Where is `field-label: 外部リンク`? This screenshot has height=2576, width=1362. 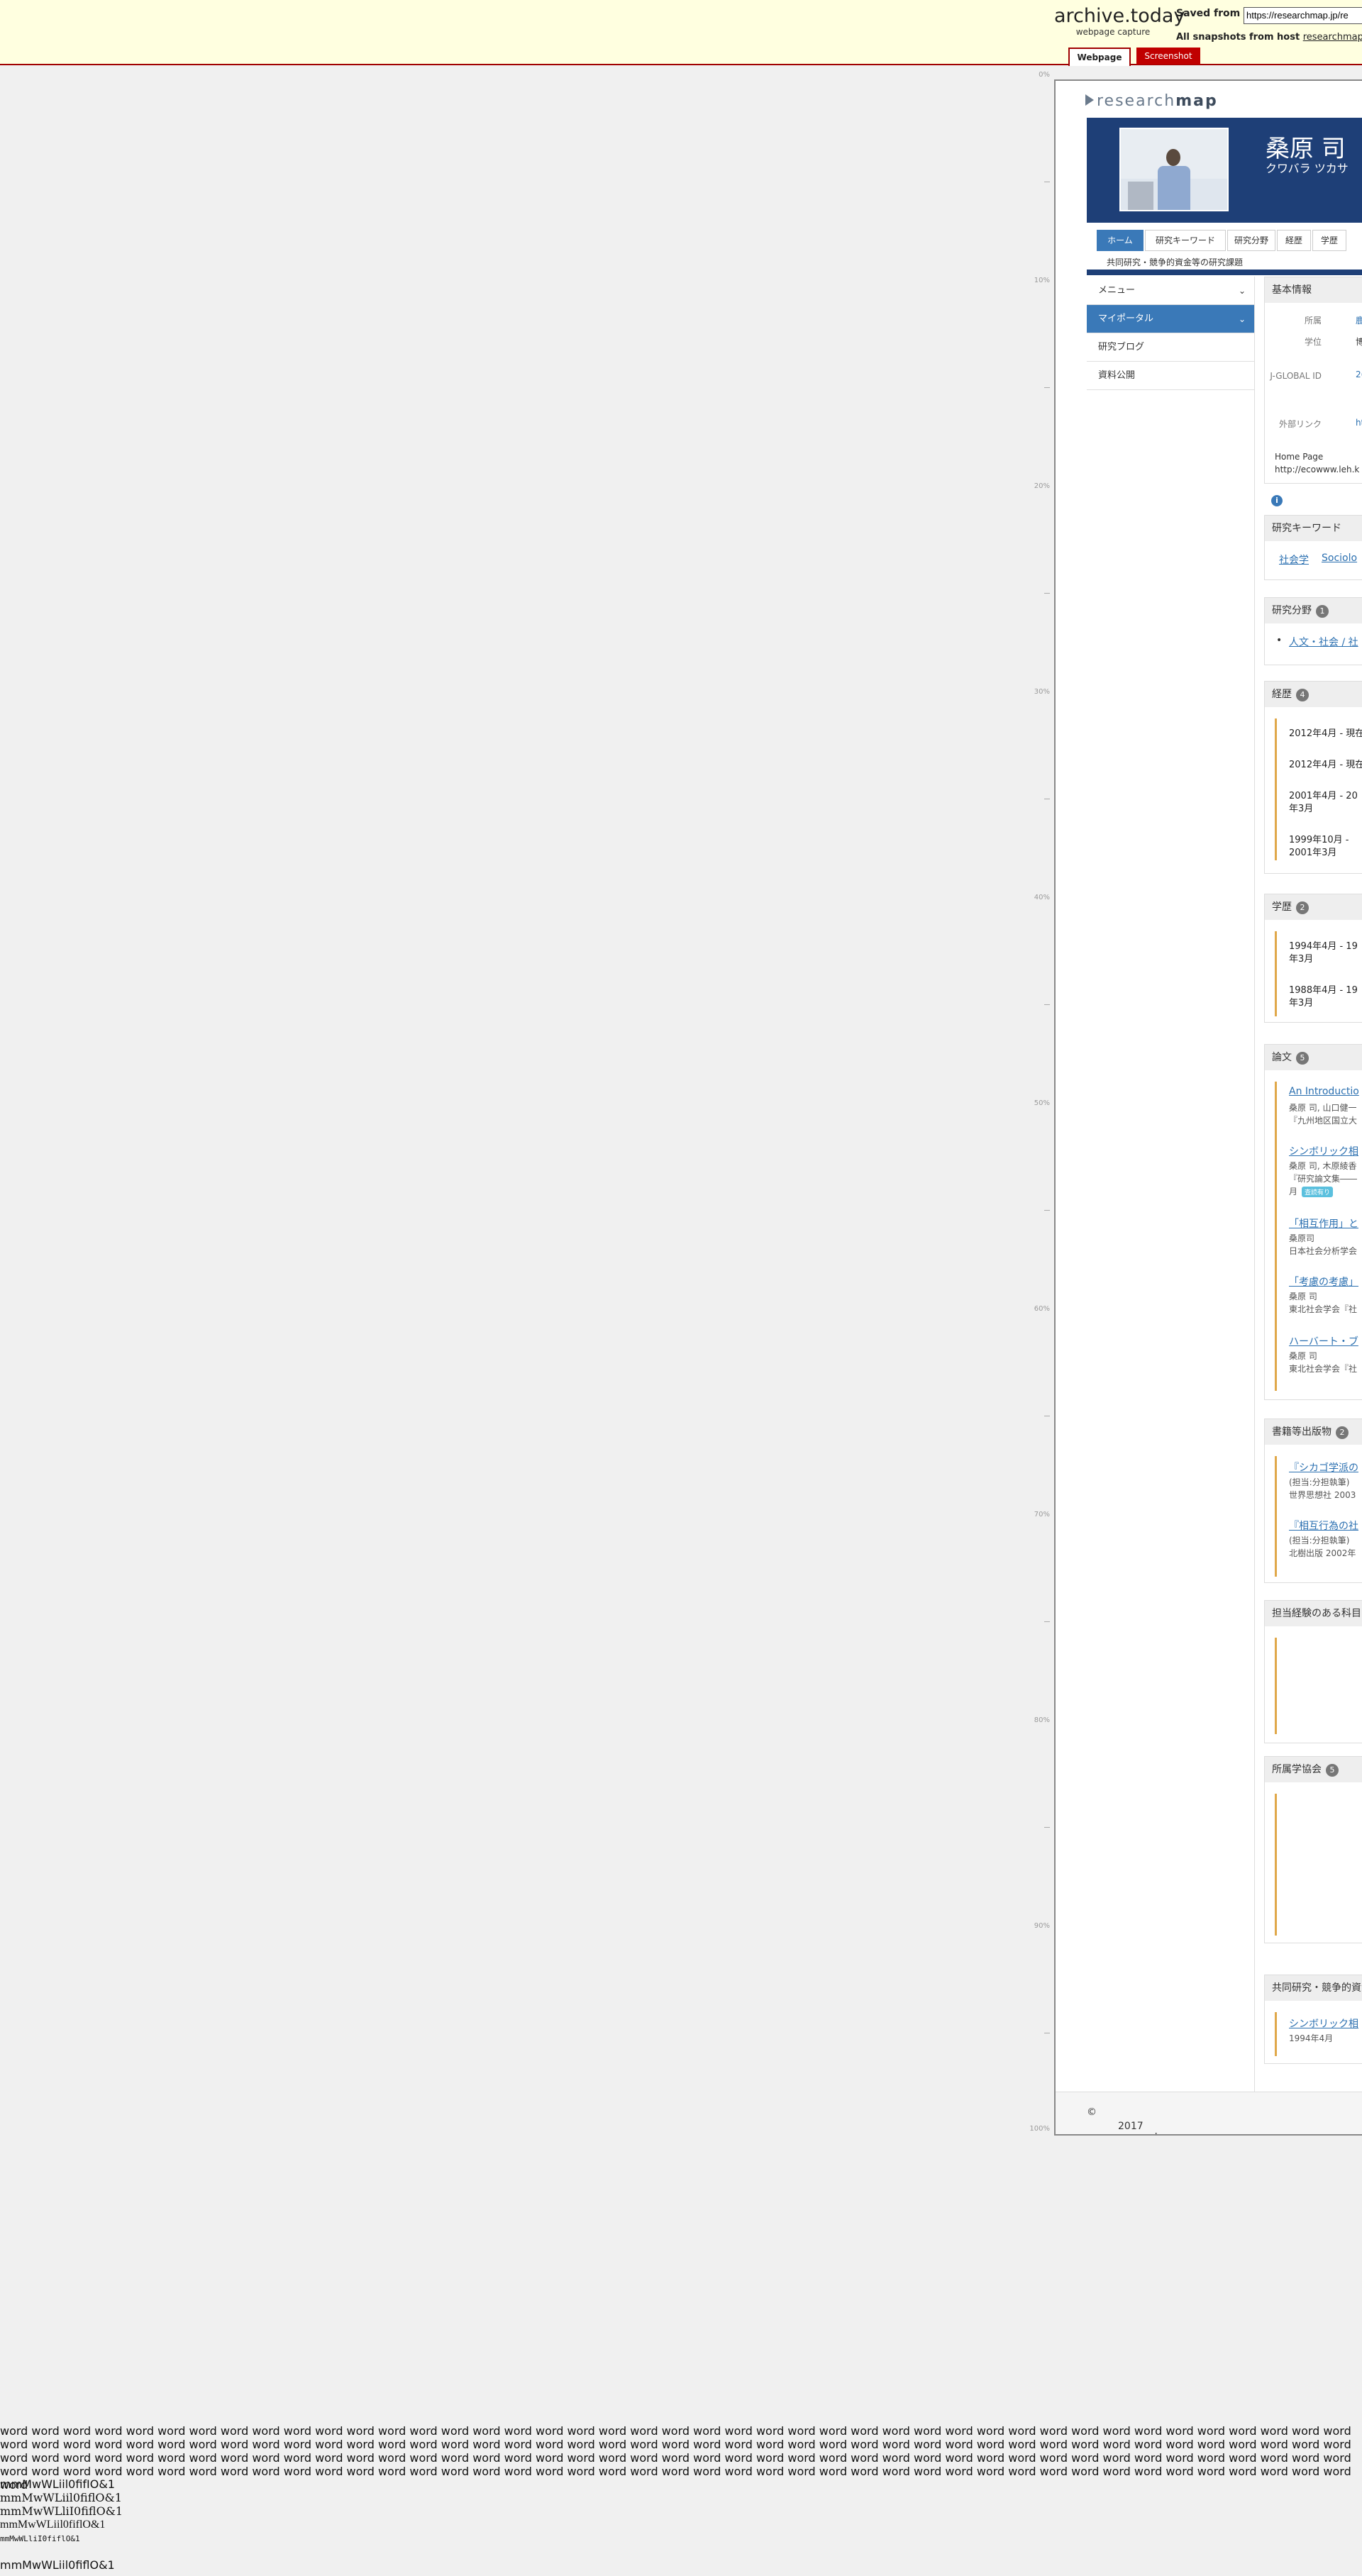 field-label: 外部リンク is located at coordinates (1300, 424).